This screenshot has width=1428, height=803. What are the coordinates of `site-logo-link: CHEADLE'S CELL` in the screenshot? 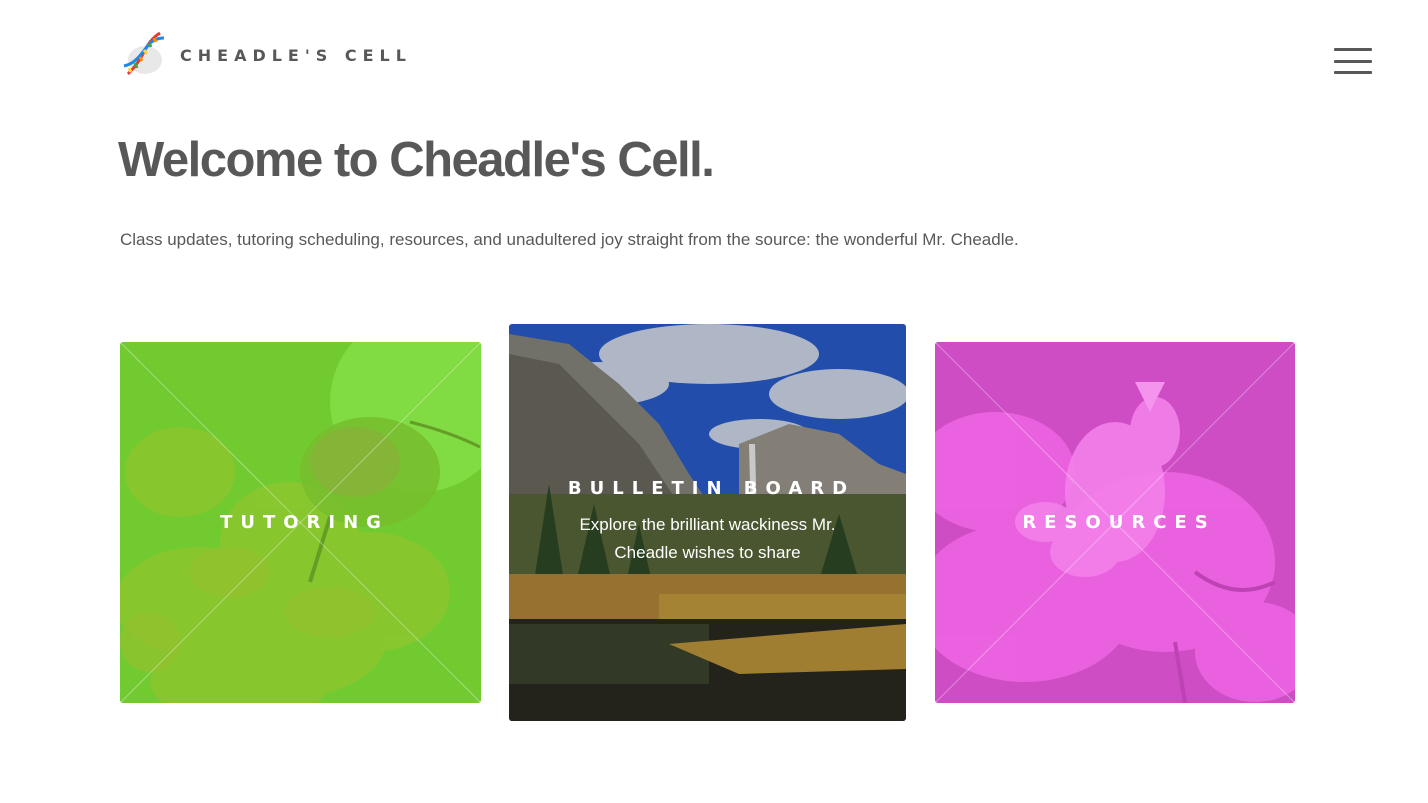 It's located at (265, 55).